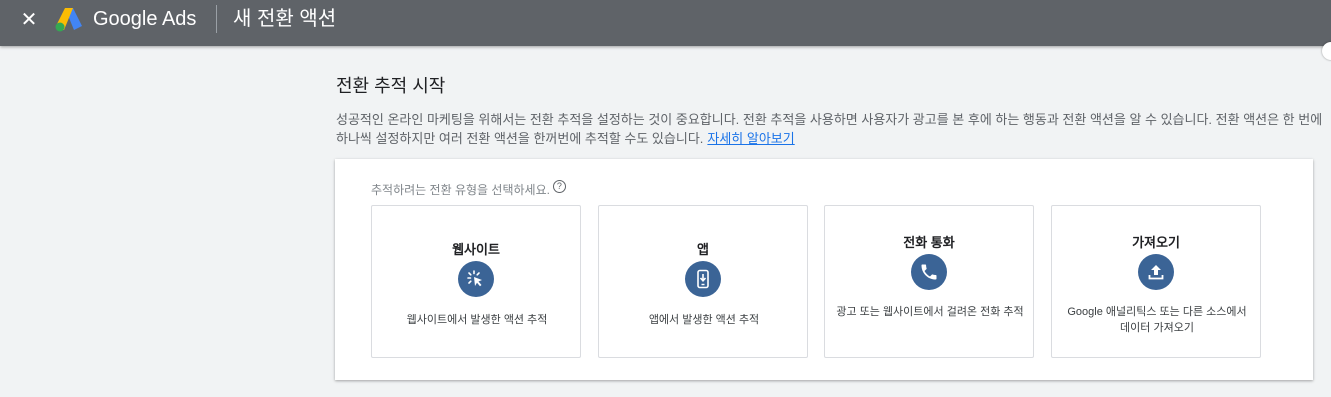 The height and width of the screenshot is (397, 1331). What do you see at coordinates (460, 190) in the screenshot?
I see `prompt-text: 추적하려는 전환 유형을 선택하세요.` at bounding box center [460, 190].